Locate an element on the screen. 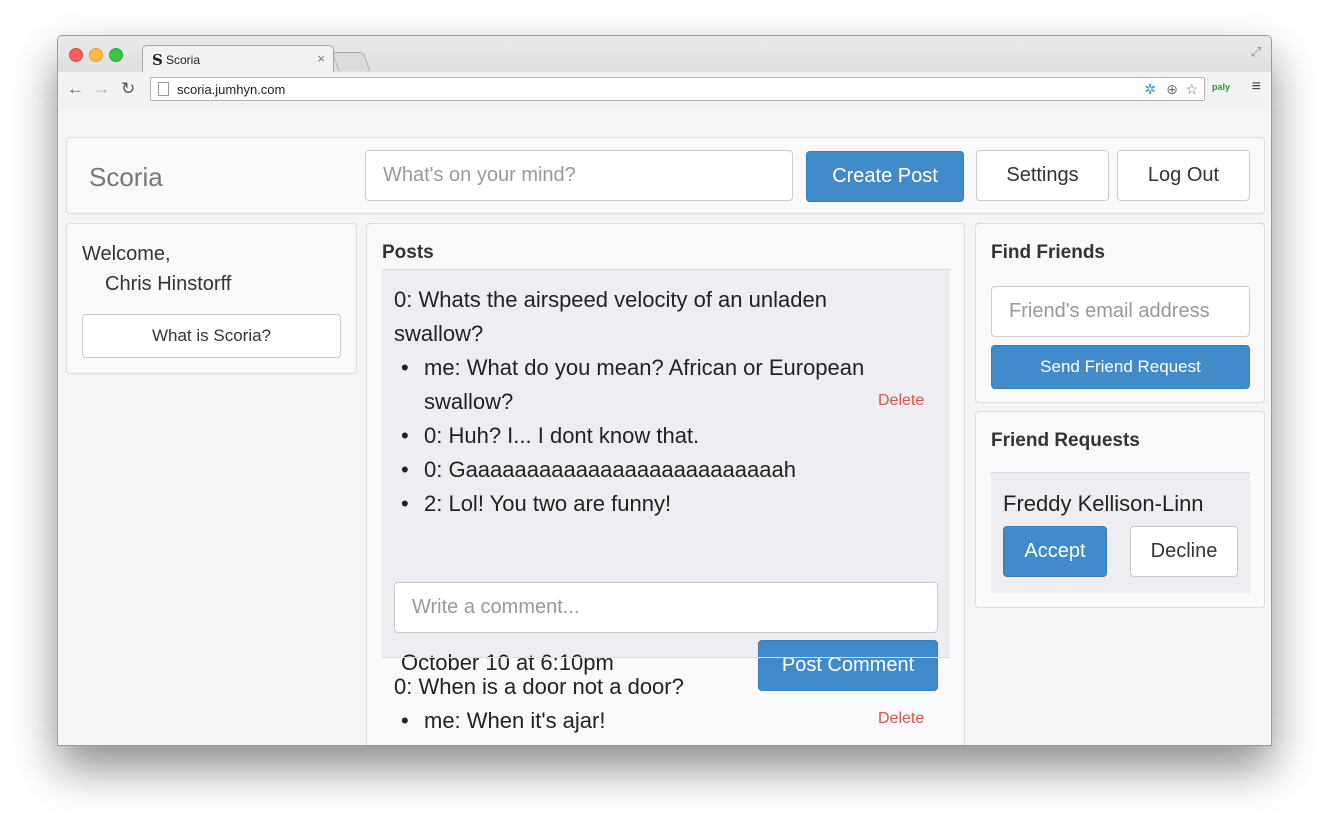 The height and width of the screenshot is (826, 1329). minimize-window-icon is located at coordinates (96, 55).